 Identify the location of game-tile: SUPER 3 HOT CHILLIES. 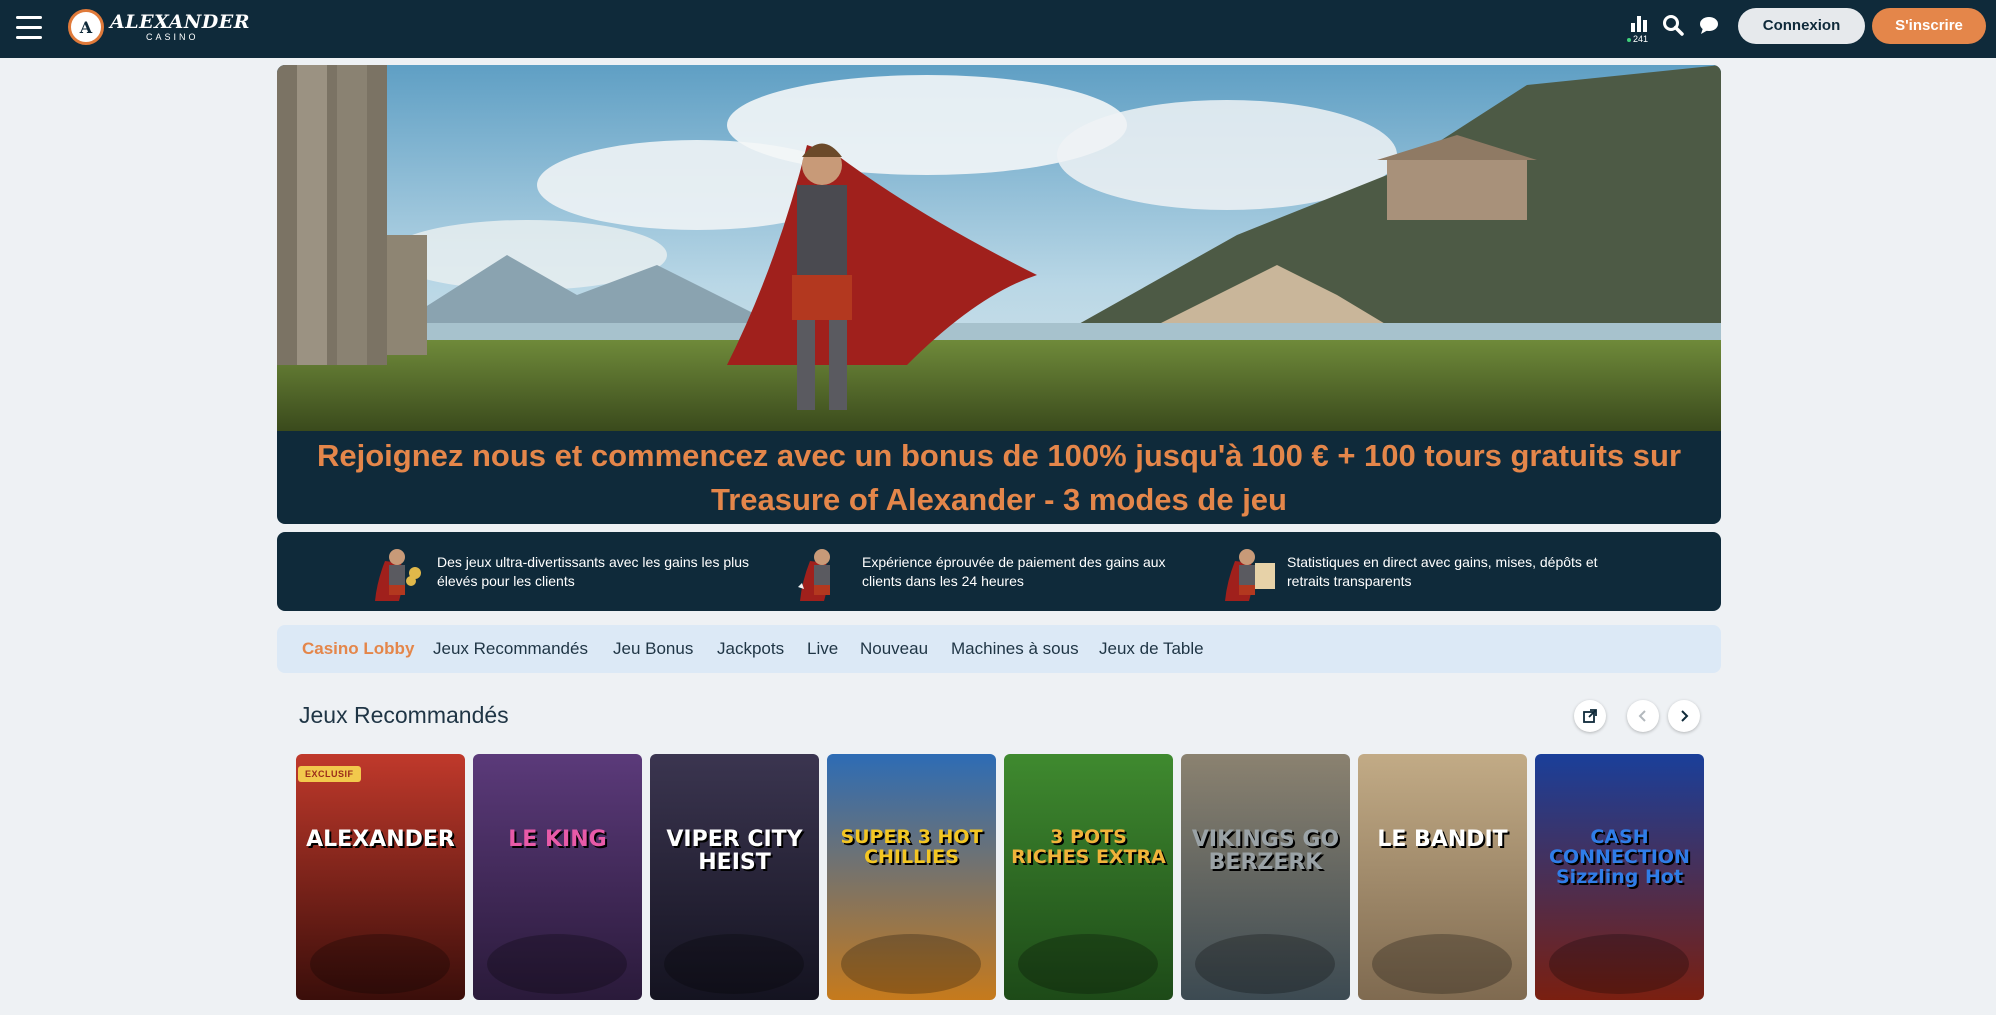
(911, 877).